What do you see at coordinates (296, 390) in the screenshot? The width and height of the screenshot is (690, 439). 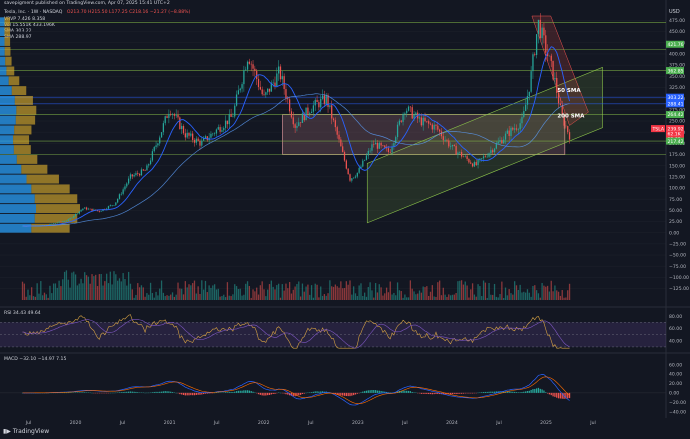 I see `macd-line` at bounding box center [296, 390].